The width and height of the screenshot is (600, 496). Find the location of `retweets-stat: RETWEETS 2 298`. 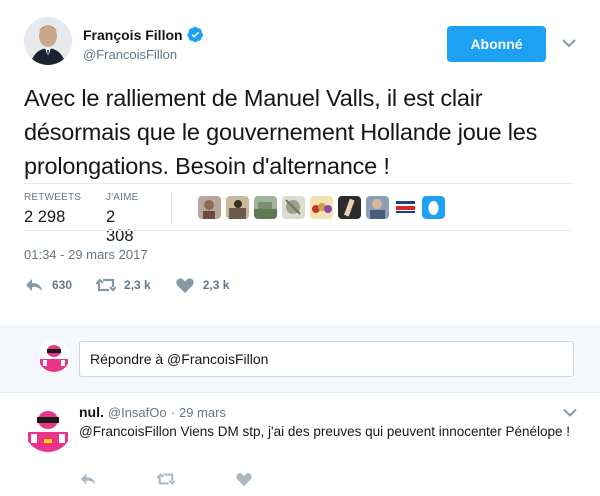

retweets-stat: RETWEETS 2 298 is located at coordinates (52, 209).